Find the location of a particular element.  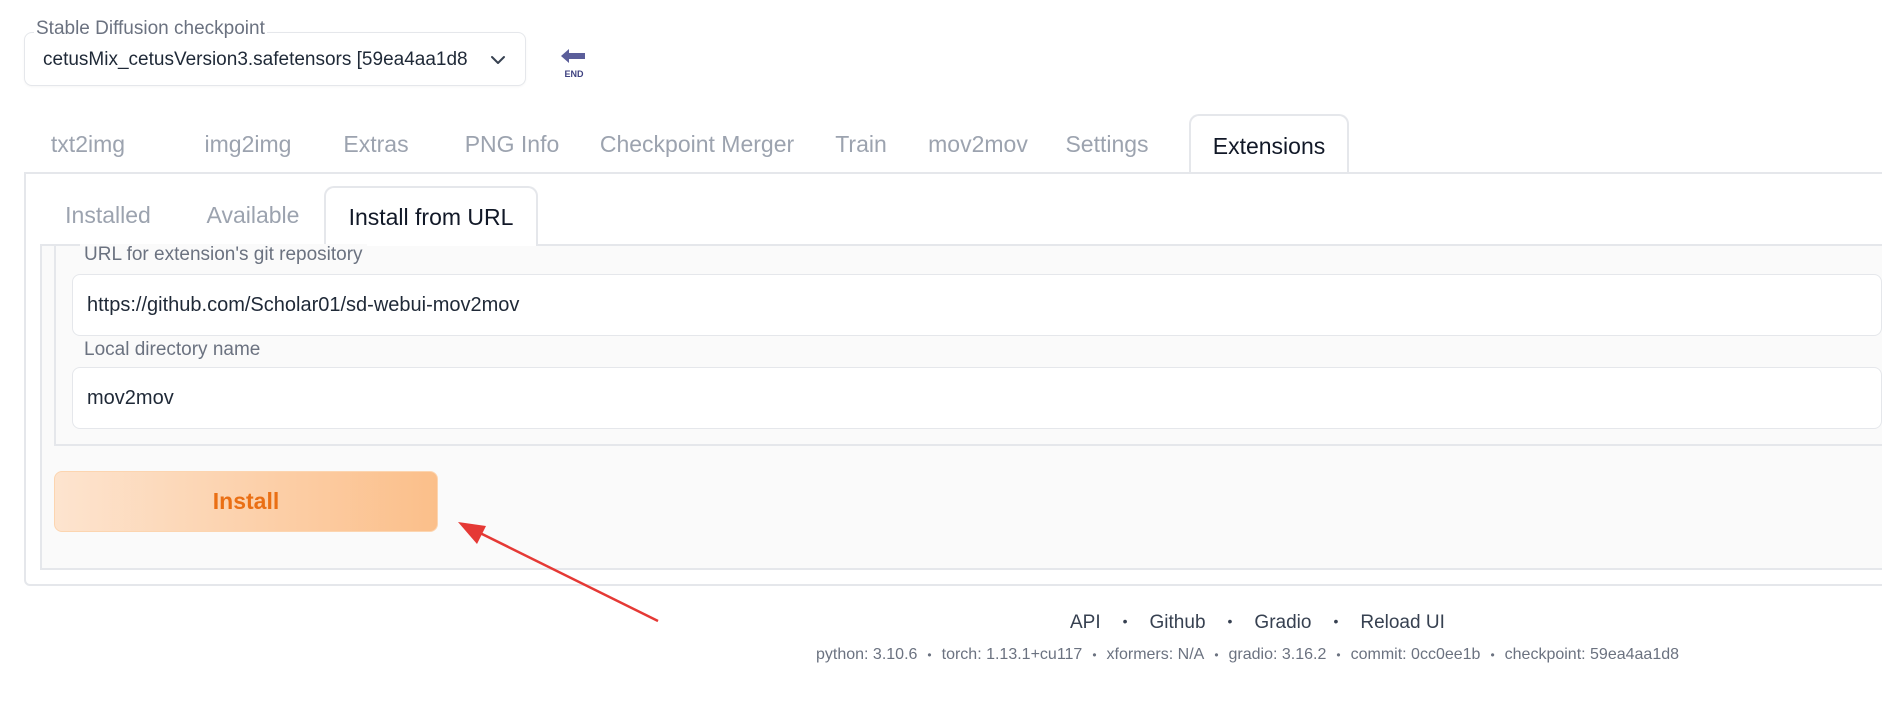

chevron-down-icon is located at coordinates (498, 60).